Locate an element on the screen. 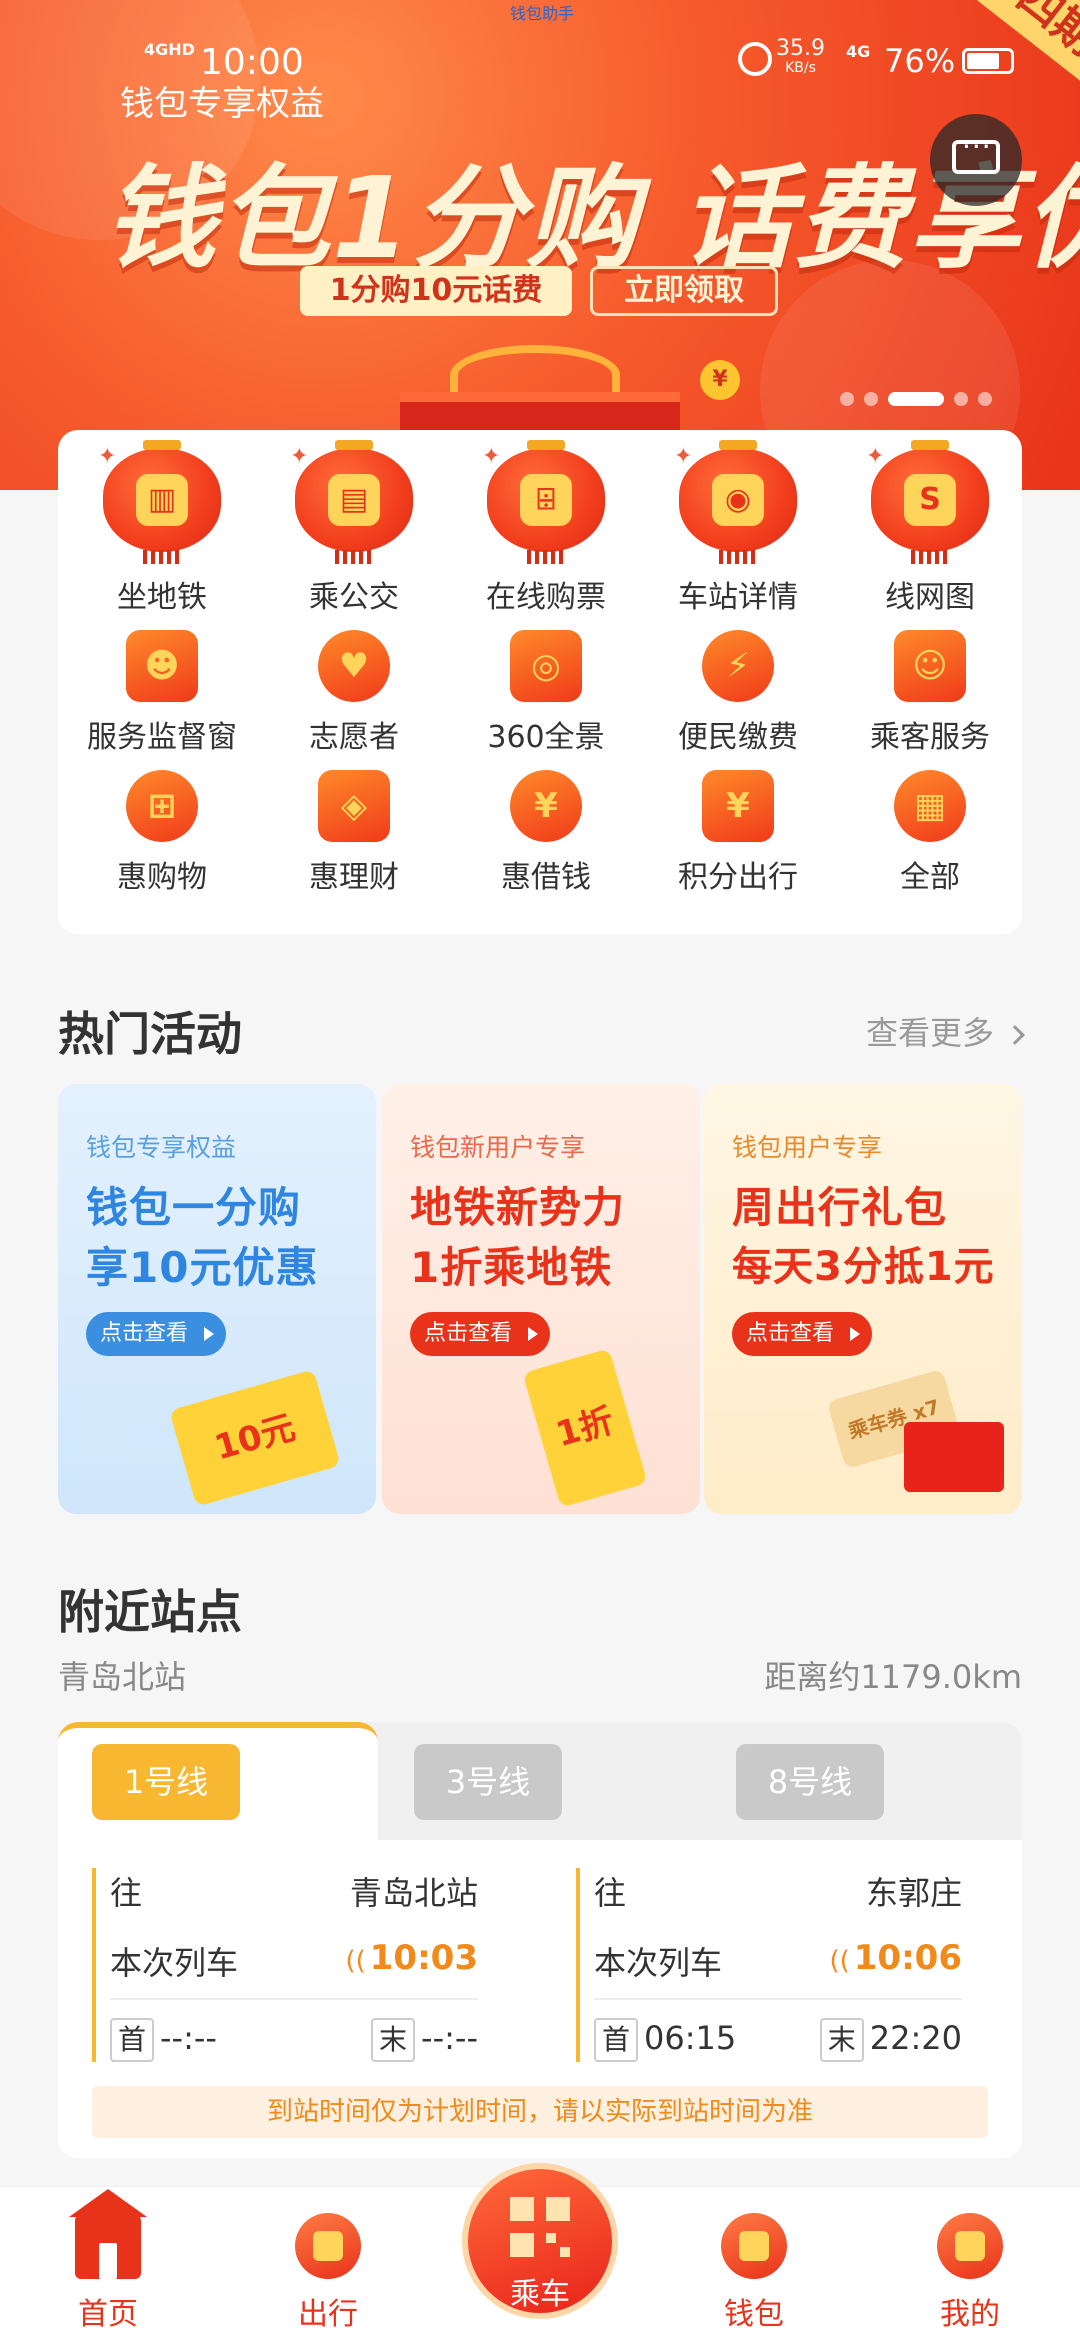  schedule-notice: 到站时间仅为计划时间，请以实际到站时间为准 is located at coordinates (540, 2112).